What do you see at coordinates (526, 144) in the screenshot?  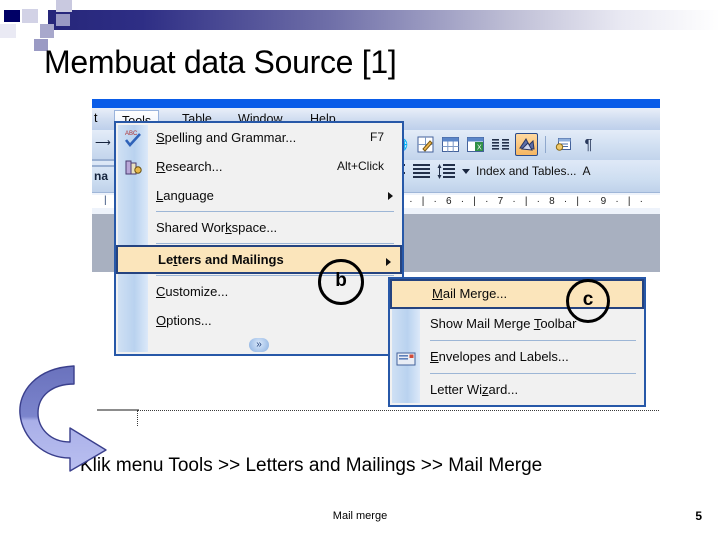 I see `drawing-toolbar-icon` at bounding box center [526, 144].